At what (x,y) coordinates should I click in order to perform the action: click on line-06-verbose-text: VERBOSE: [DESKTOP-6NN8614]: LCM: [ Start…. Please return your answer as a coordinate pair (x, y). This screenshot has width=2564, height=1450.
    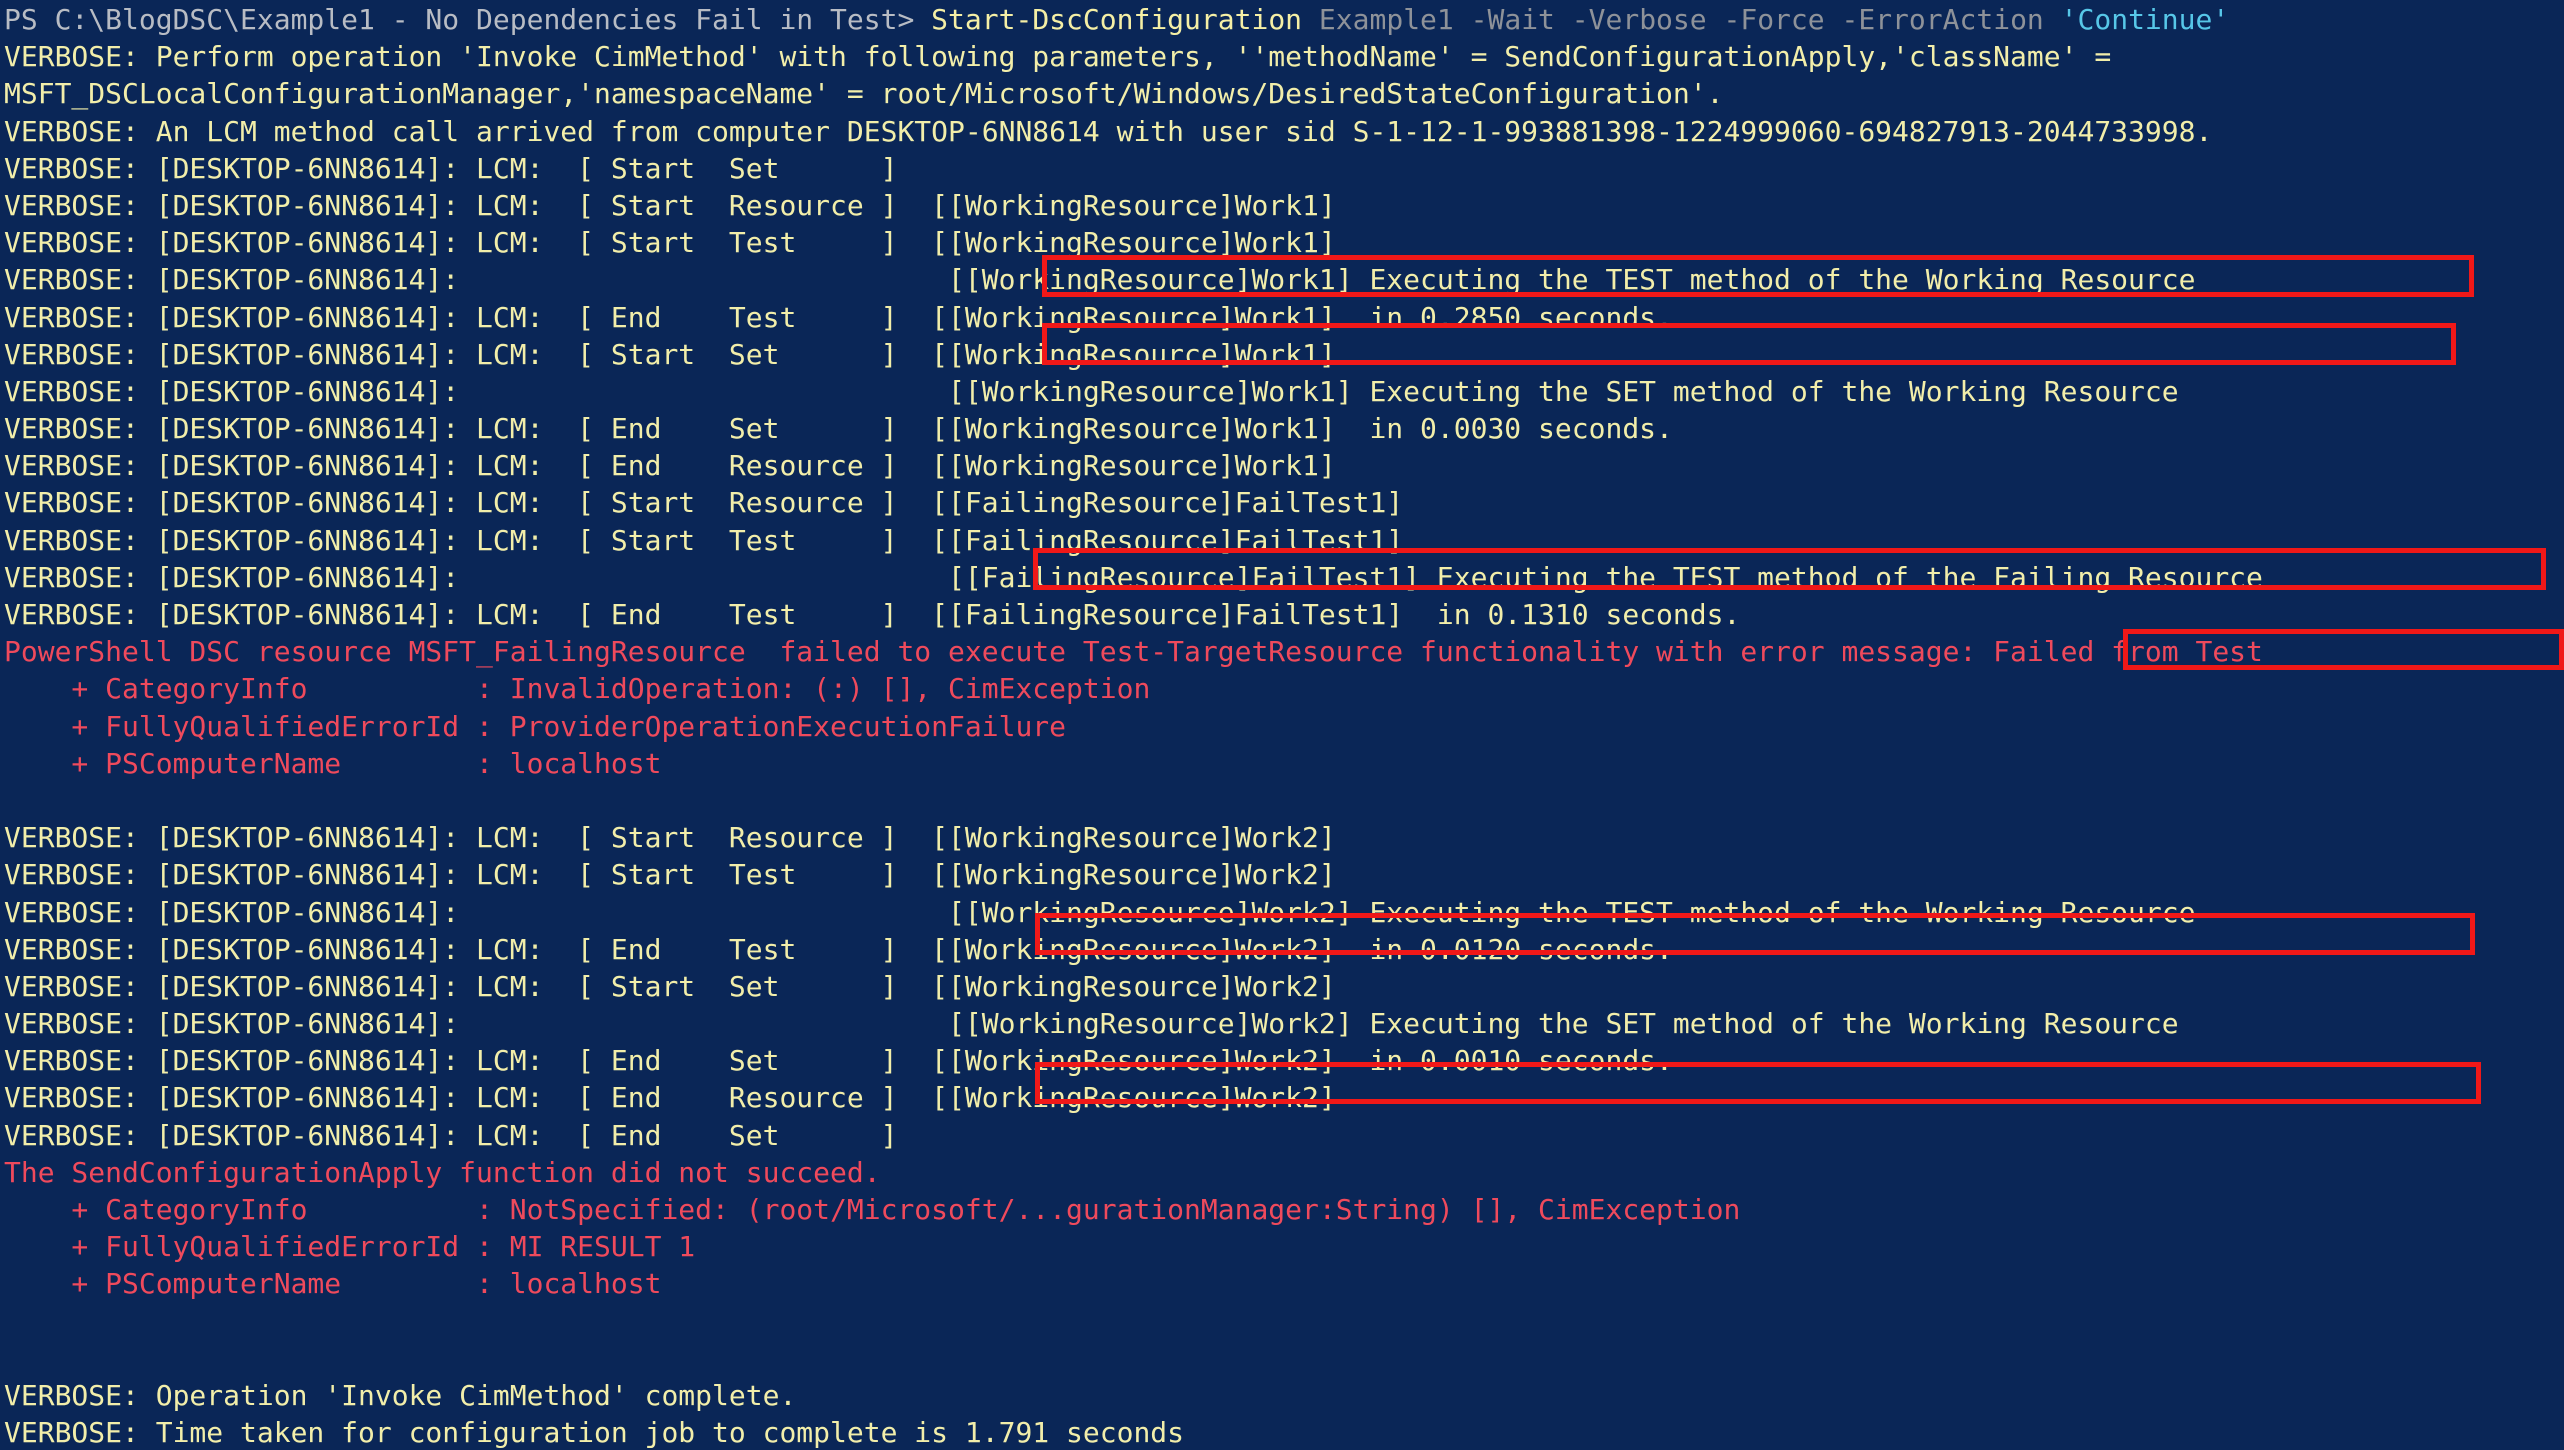
    Looking at the image, I should click on (670, 243).